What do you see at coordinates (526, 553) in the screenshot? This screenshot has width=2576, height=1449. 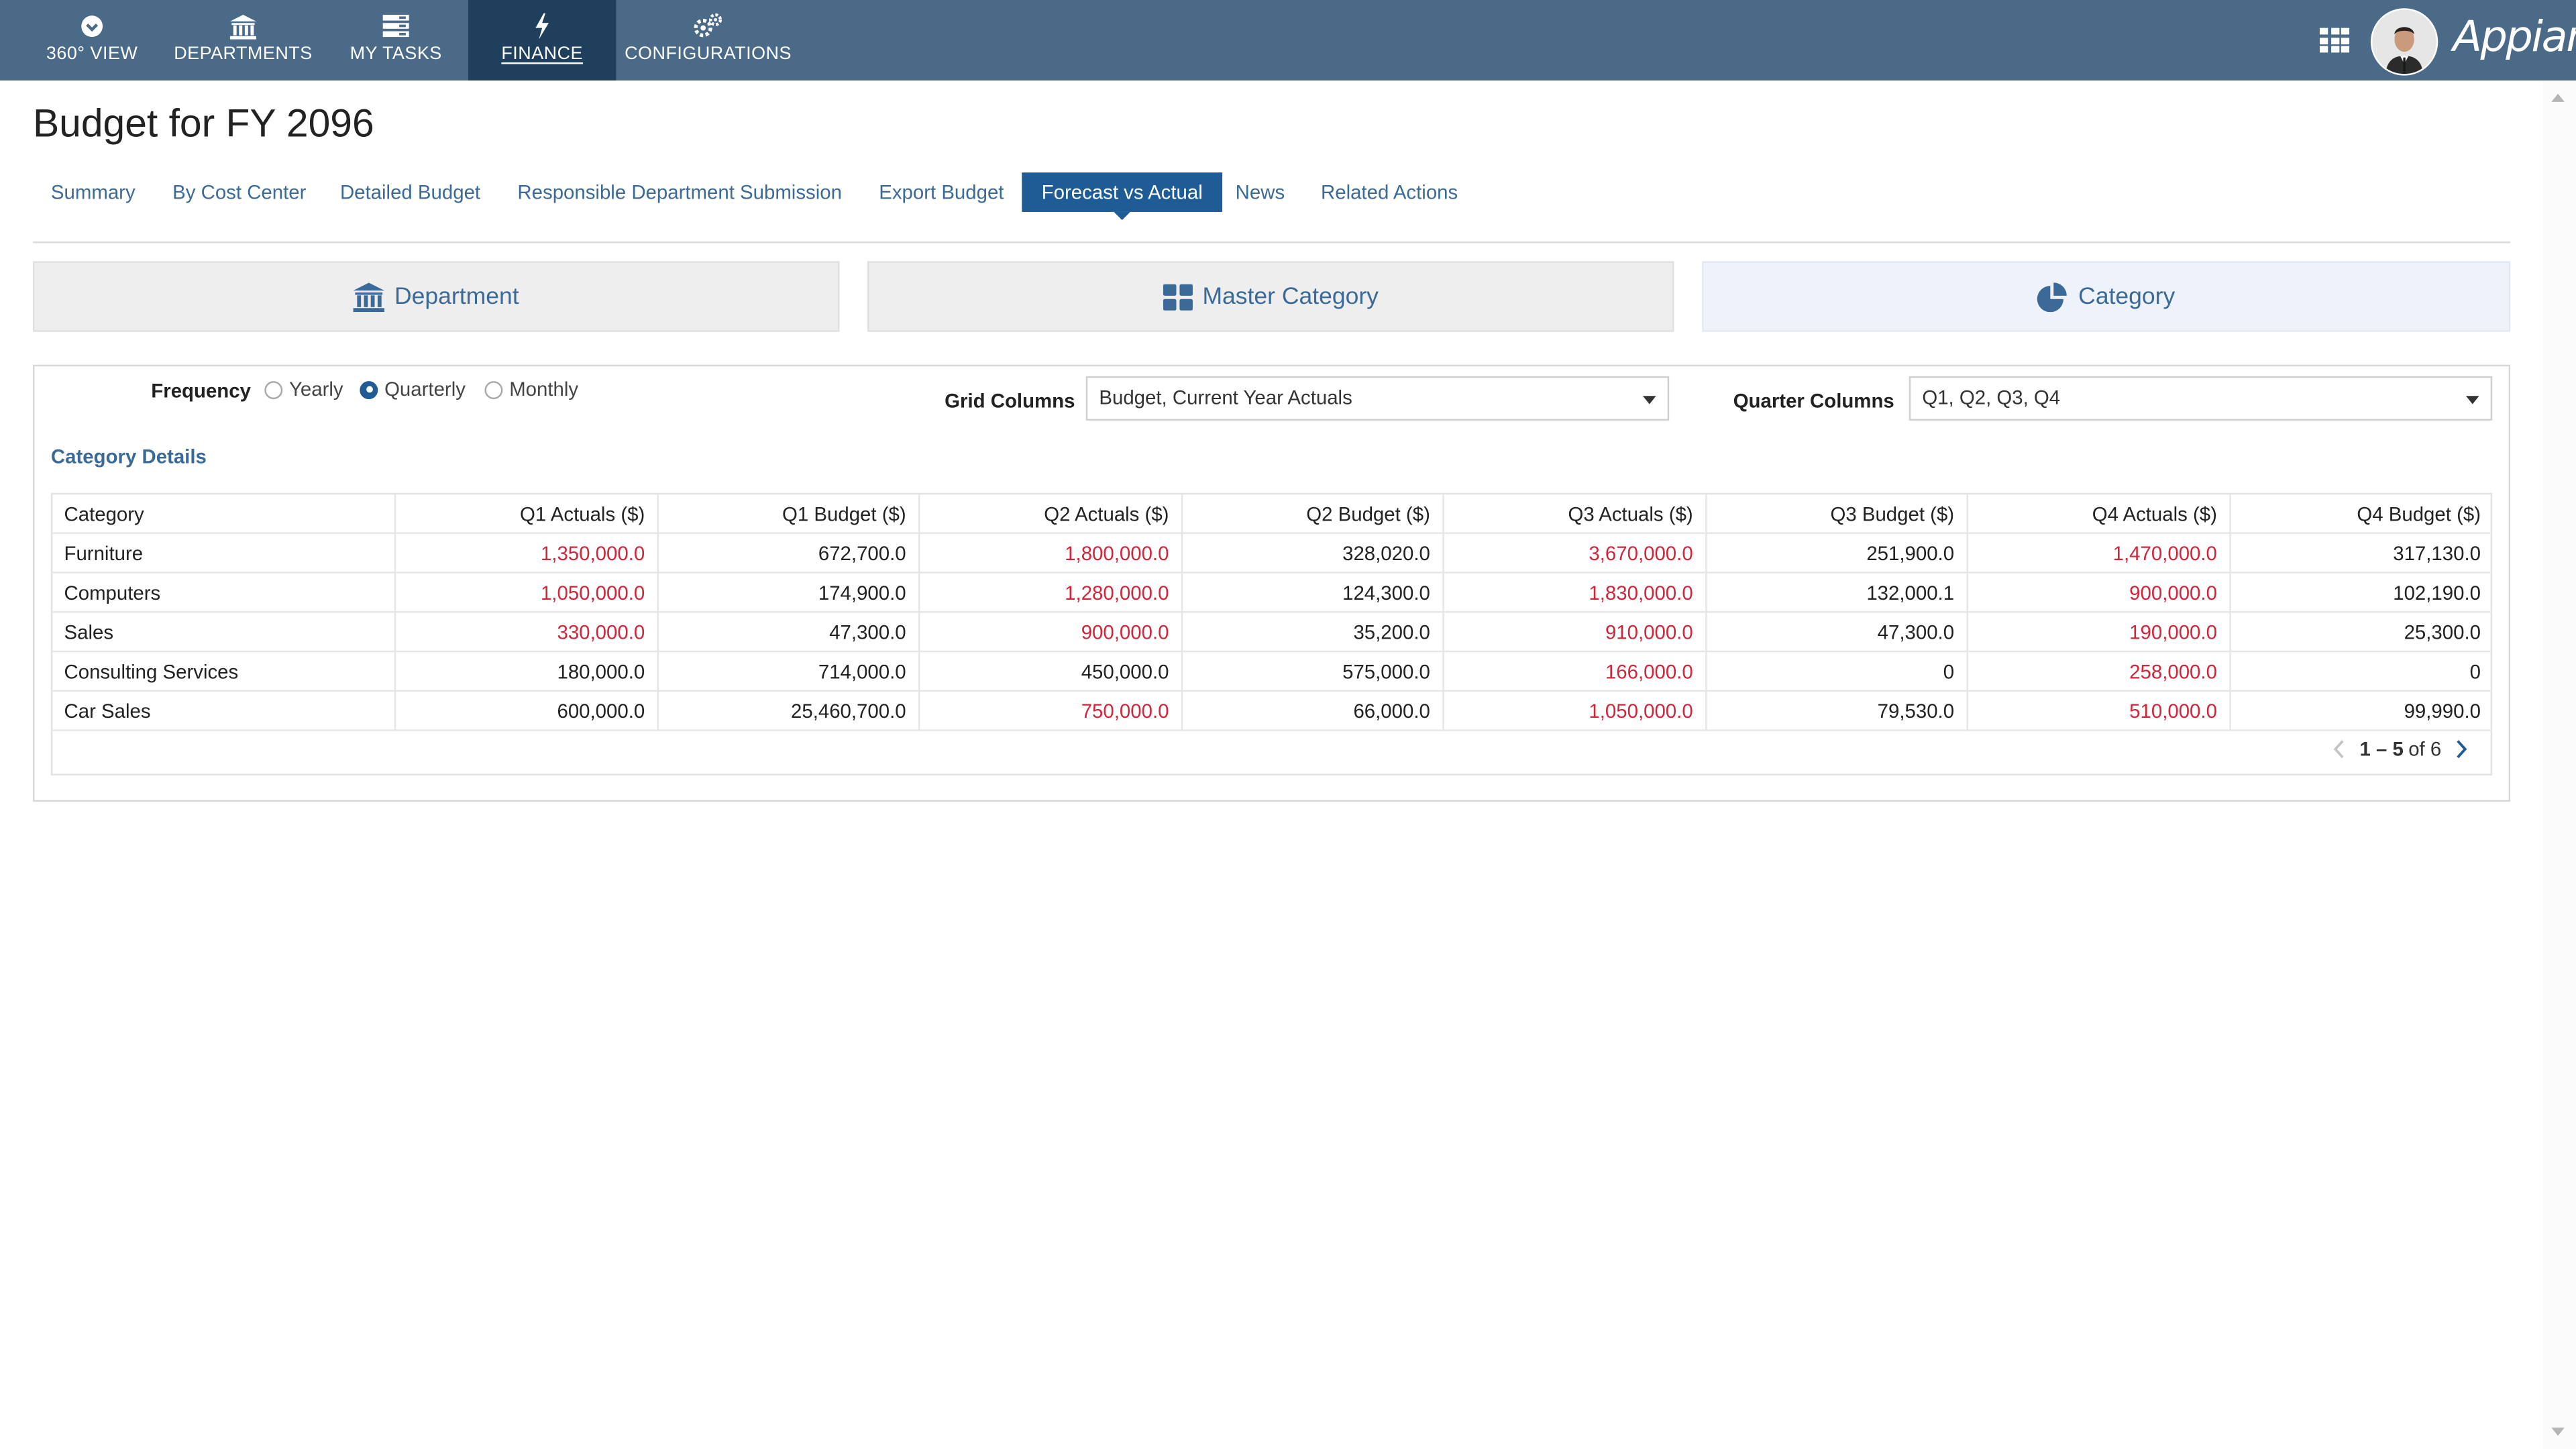 I see `table-cell: 1,350,000.0` at bounding box center [526, 553].